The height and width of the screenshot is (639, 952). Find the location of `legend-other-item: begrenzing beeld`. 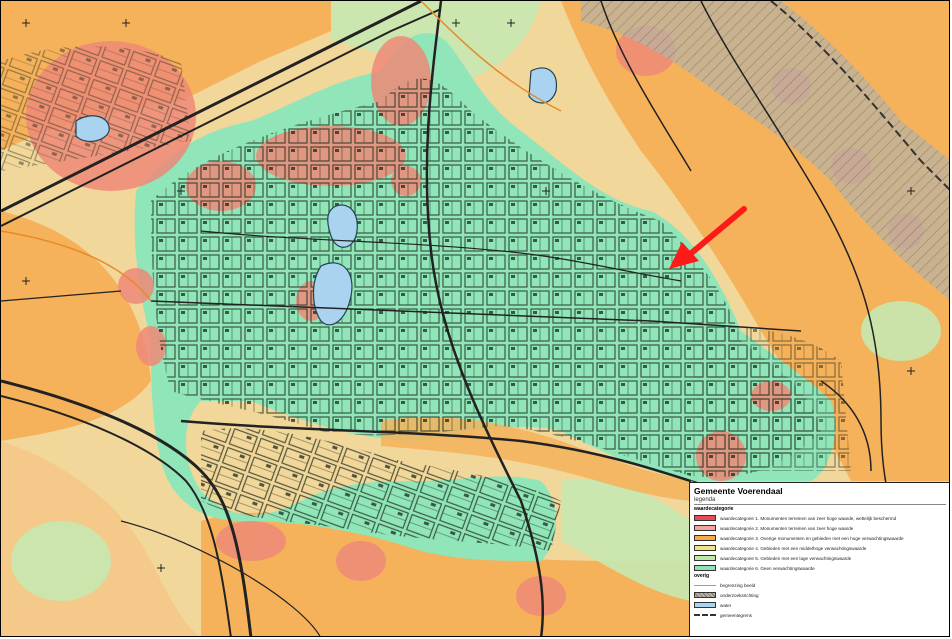

legend-other-item: begrenzing beeld is located at coordinates (820, 585).